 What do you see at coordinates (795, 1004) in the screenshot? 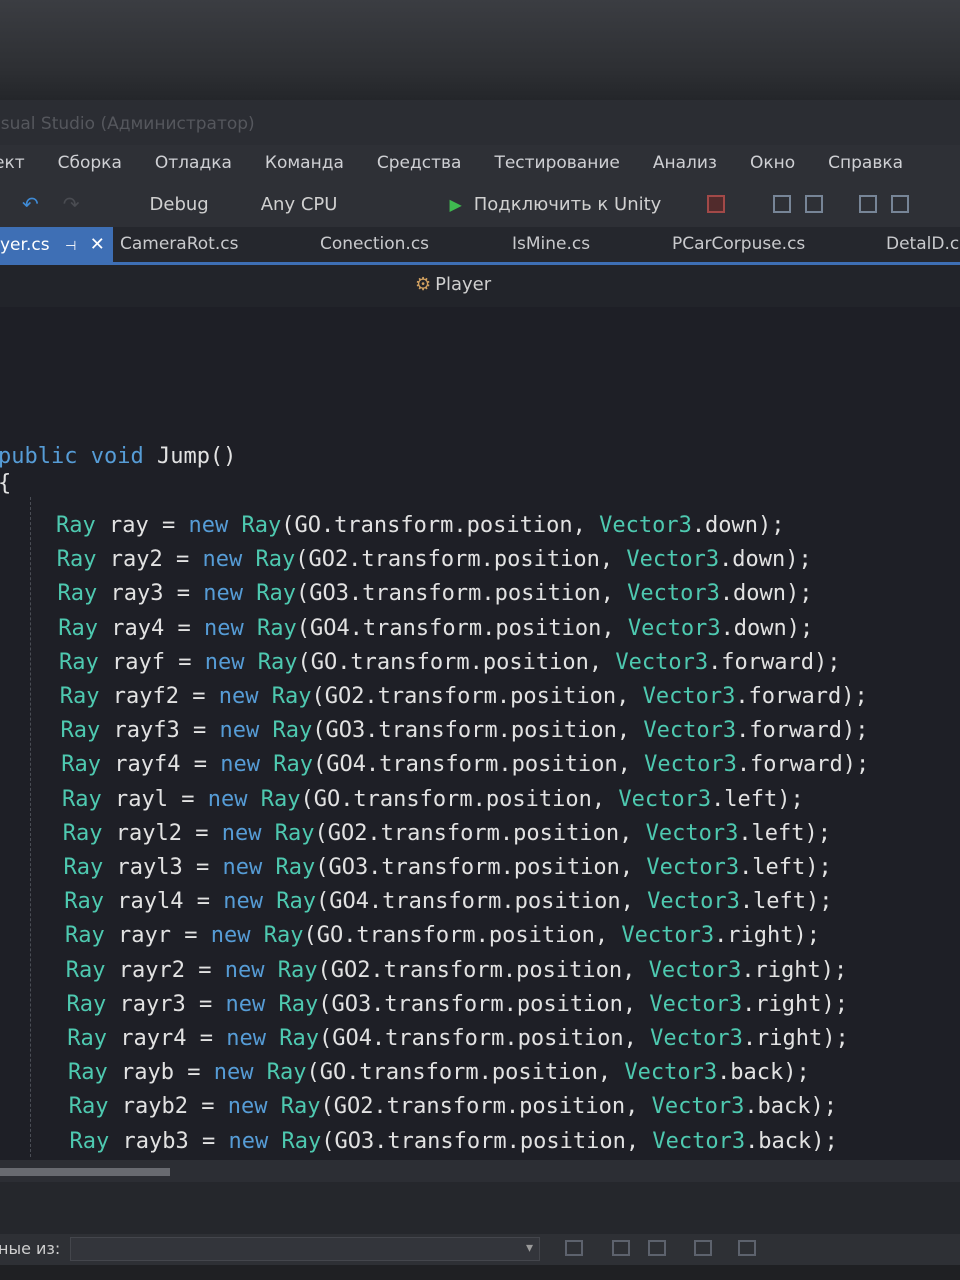
I see `code-token: .right);` at bounding box center [795, 1004].